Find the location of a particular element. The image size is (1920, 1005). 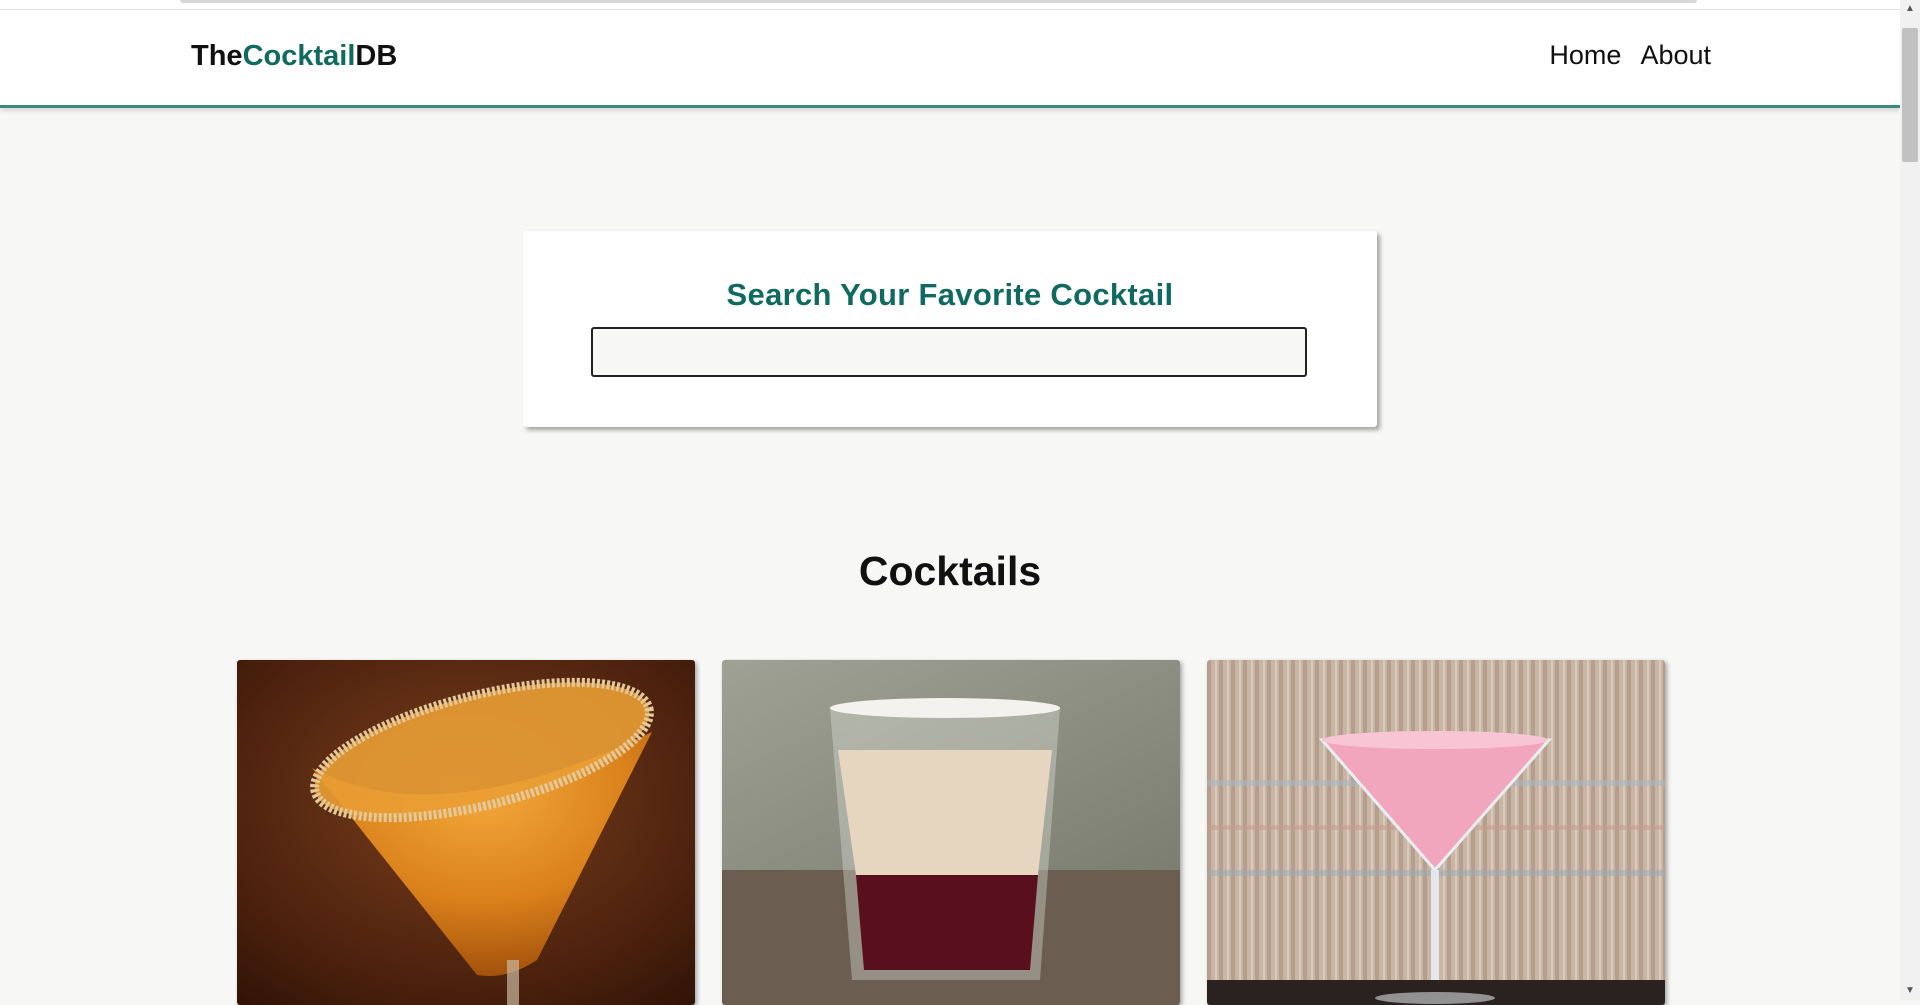

nav-link-about: About is located at coordinates (1675, 55).